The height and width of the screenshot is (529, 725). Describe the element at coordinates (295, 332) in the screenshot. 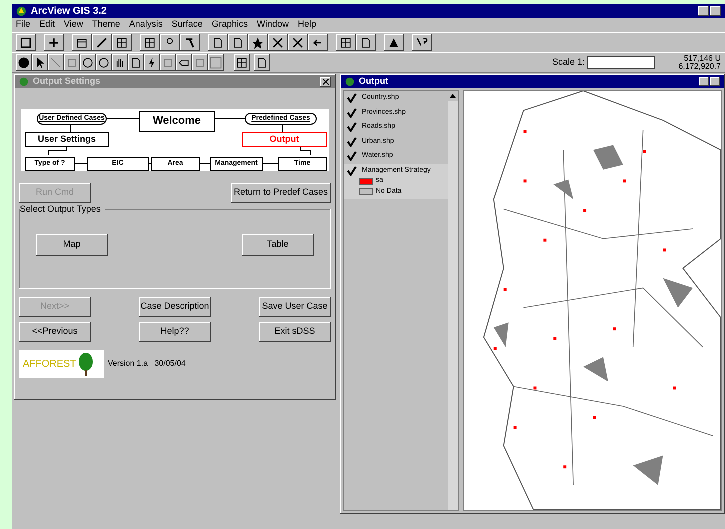

I see `dialog-button: Exit sDSS` at that location.